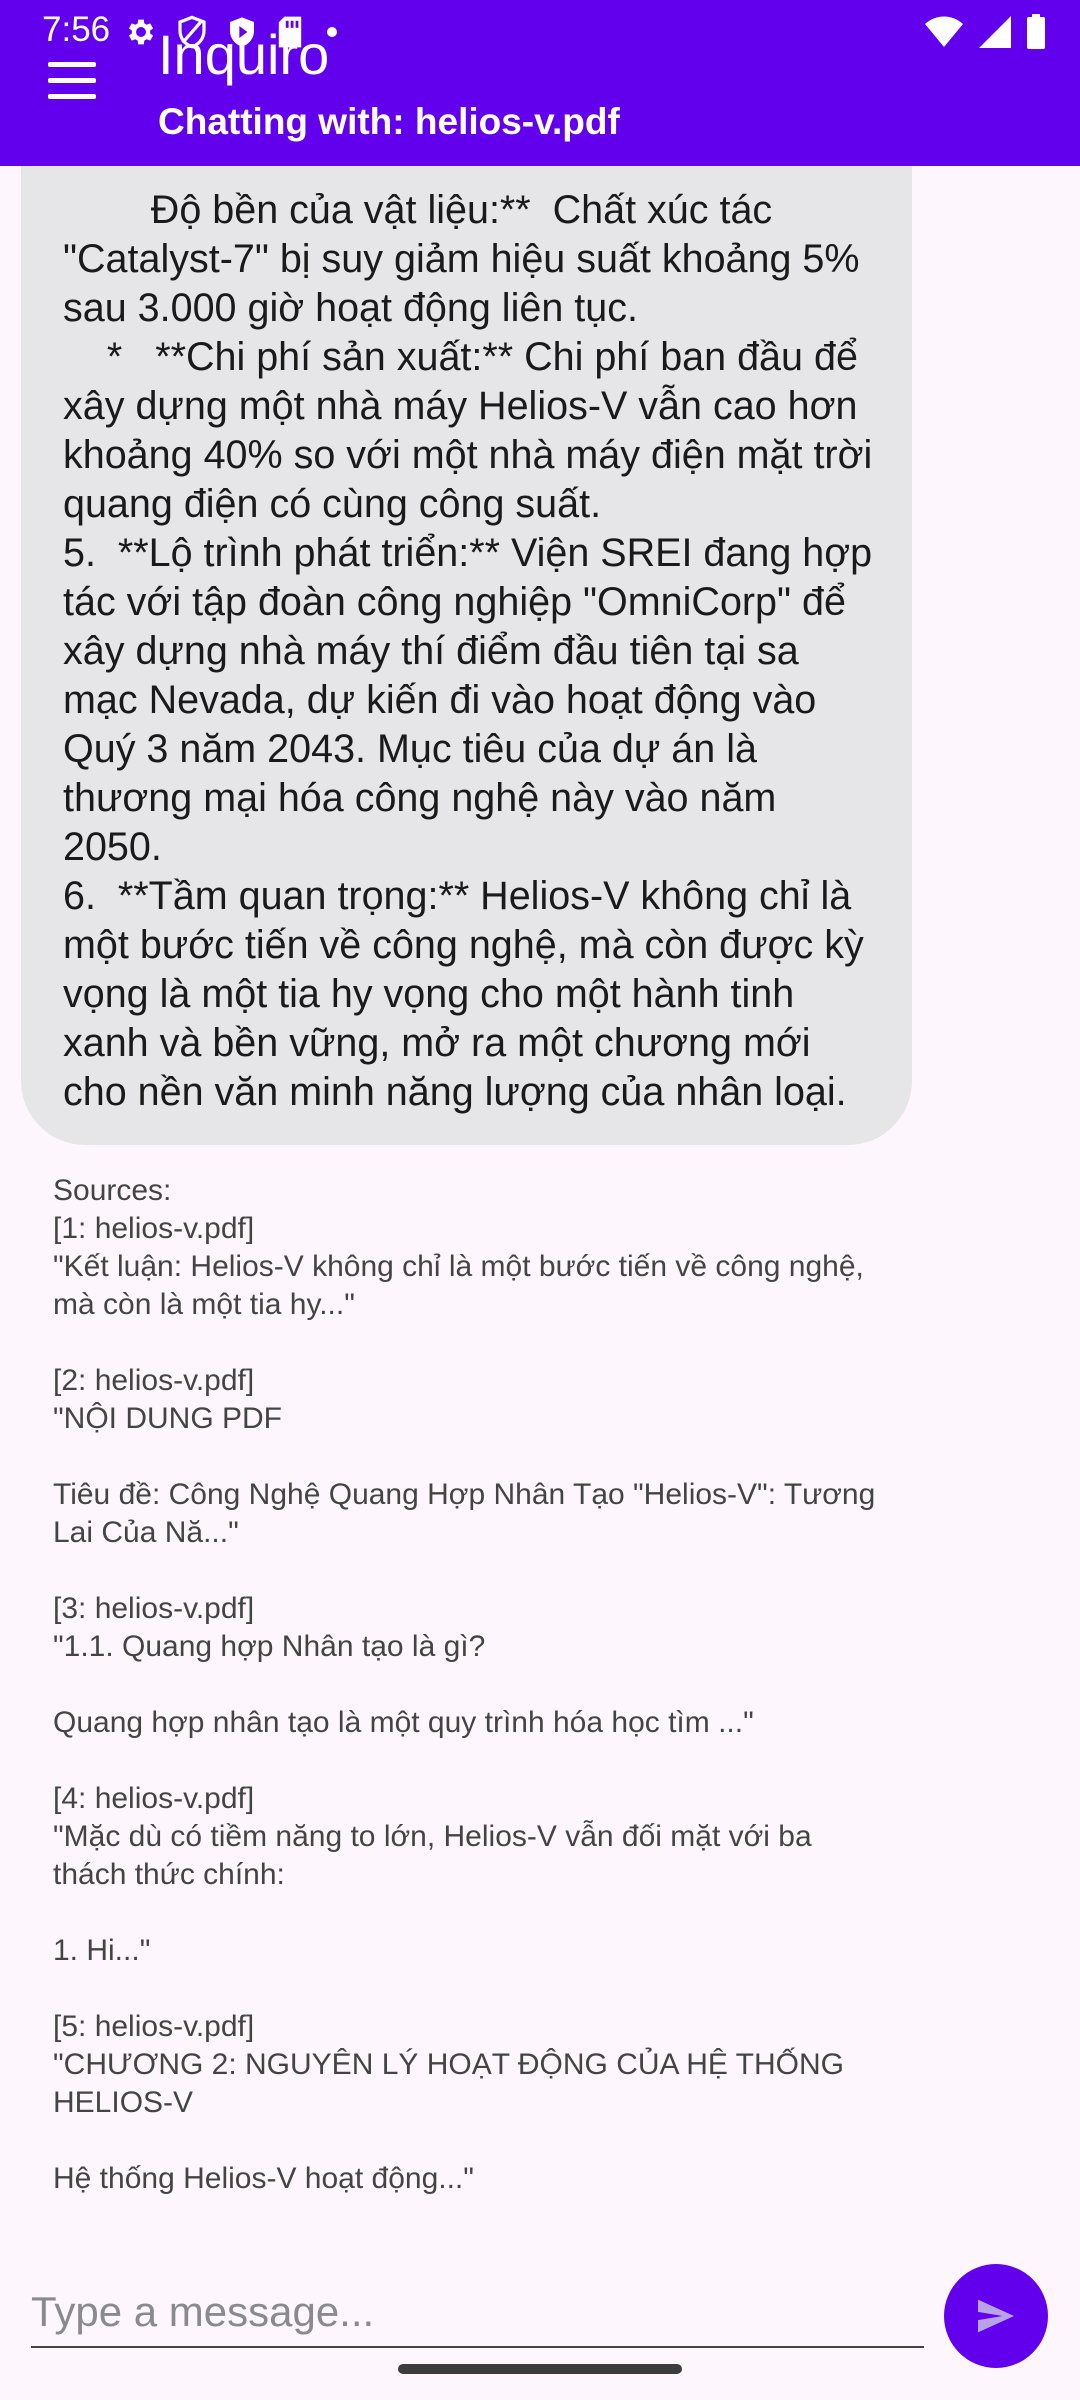  What do you see at coordinates (72, 82) in the screenshot?
I see `menu-button` at bounding box center [72, 82].